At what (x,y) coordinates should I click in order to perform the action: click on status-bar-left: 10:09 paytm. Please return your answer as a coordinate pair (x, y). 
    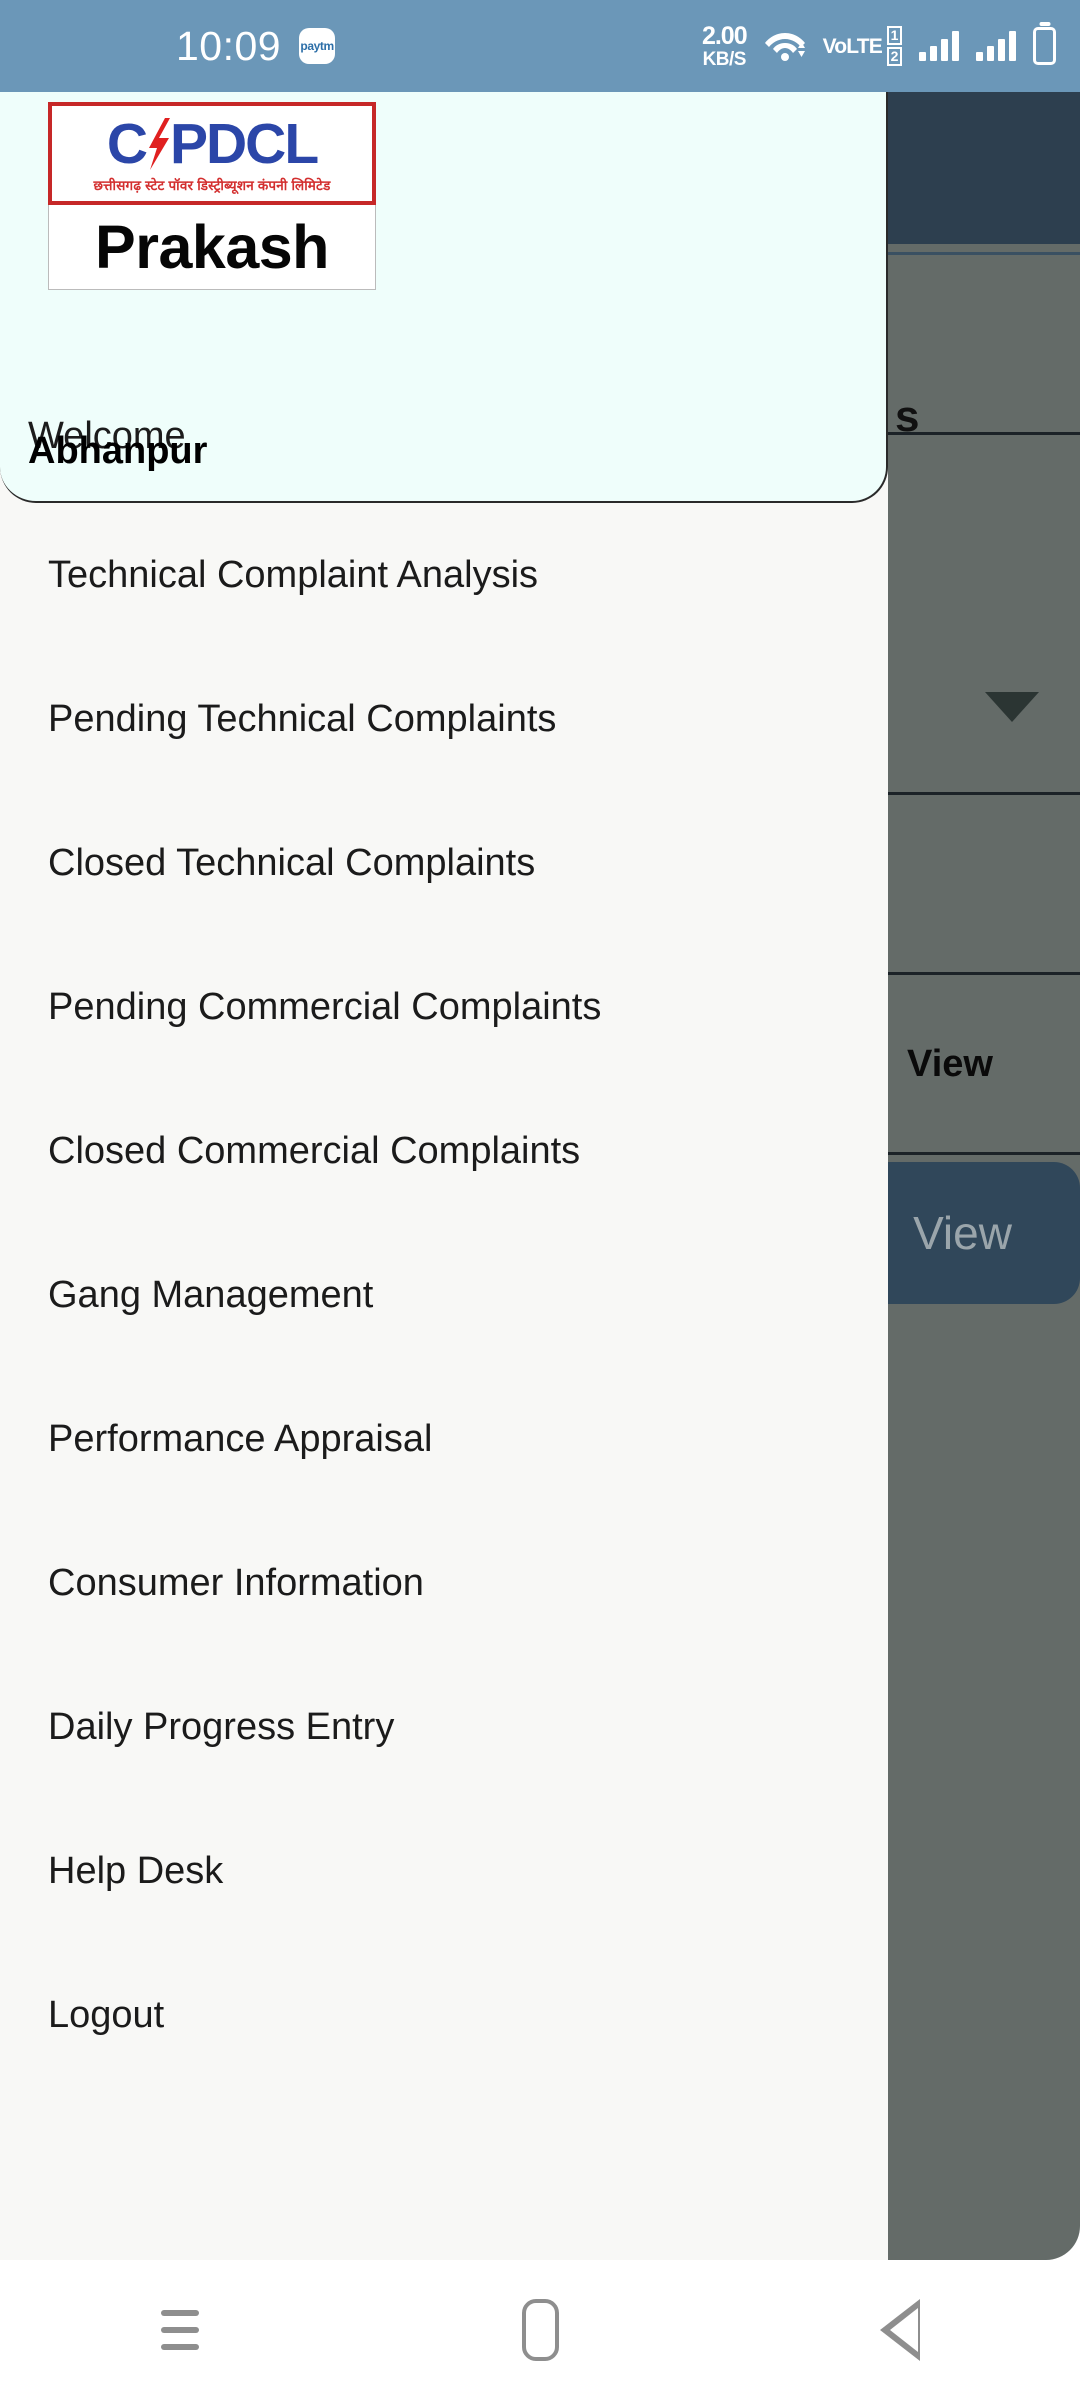
    Looking at the image, I should click on (256, 45).